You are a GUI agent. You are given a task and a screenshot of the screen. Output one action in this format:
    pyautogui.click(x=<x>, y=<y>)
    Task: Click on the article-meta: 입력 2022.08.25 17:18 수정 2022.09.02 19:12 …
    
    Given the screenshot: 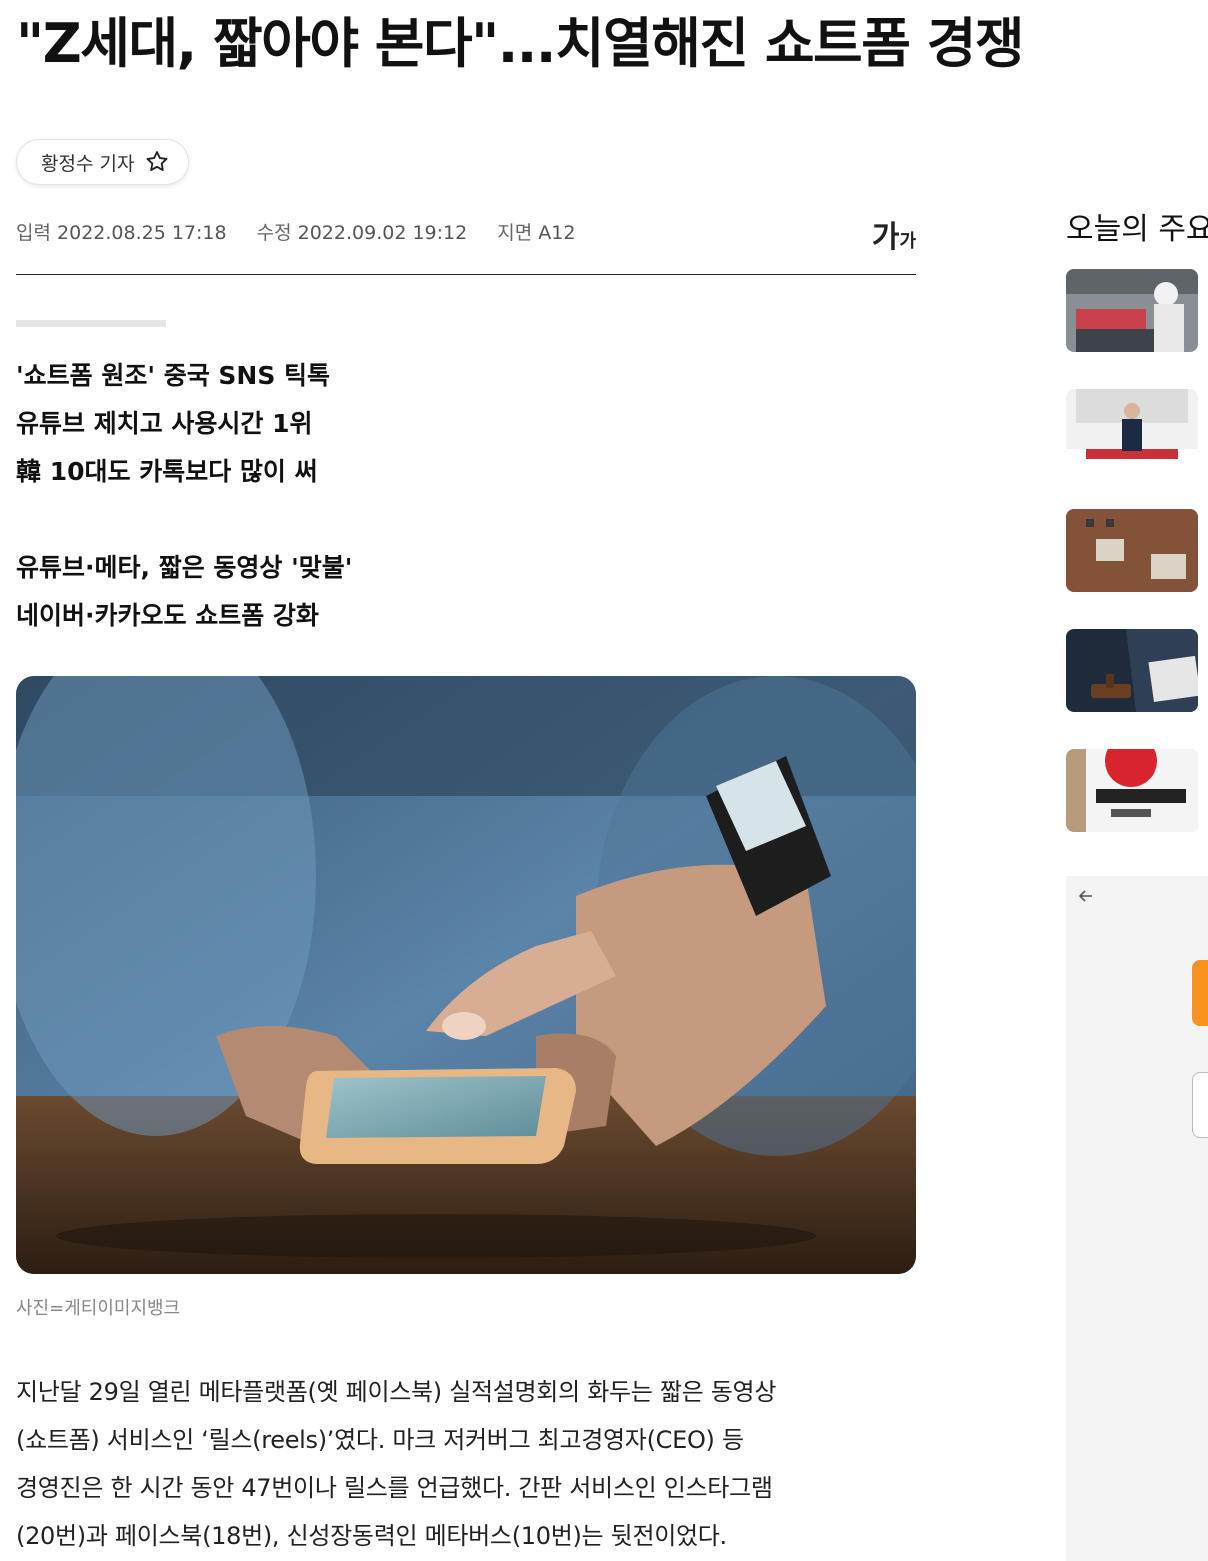 What is the action you would take?
    pyautogui.click(x=466, y=246)
    